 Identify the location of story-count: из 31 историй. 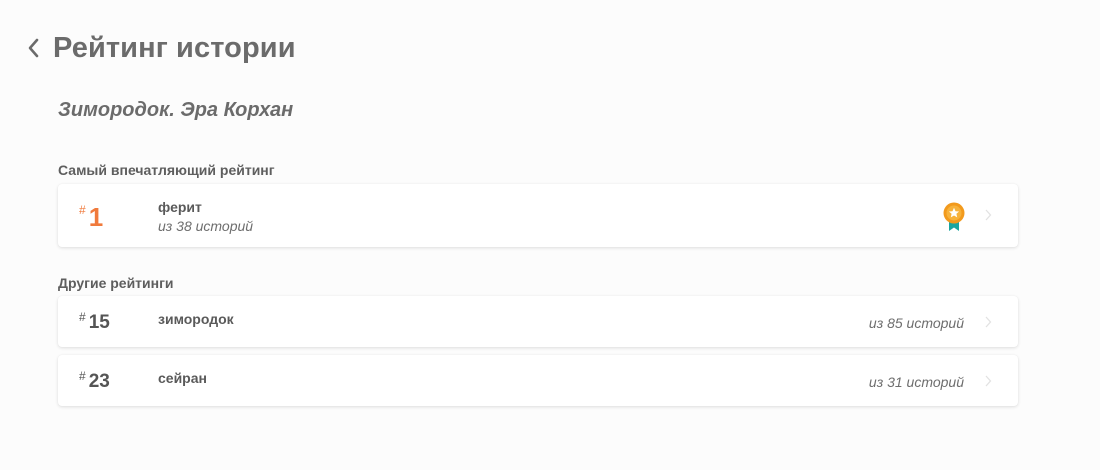
(916, 382).